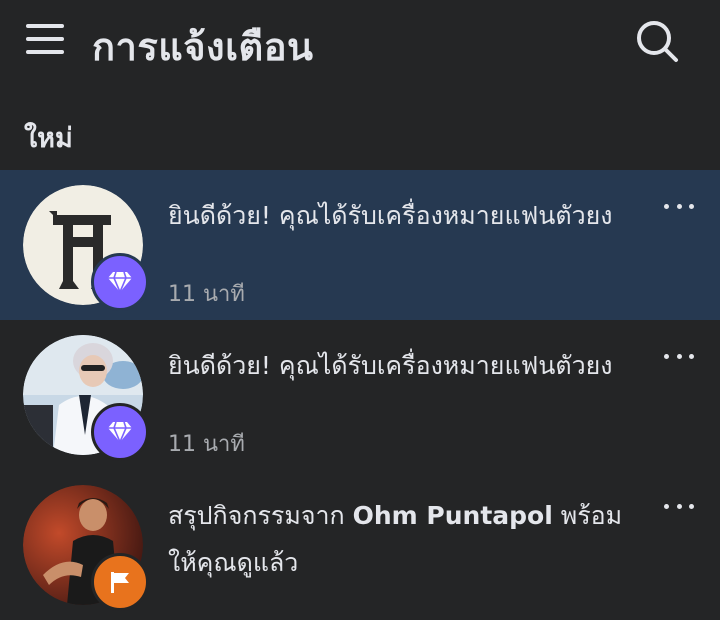 This screenshot has width=720, height=620. Describe the element at coordinates (48, 138) in the screenshot. I see `section-label-new: ใหม่` at that location.